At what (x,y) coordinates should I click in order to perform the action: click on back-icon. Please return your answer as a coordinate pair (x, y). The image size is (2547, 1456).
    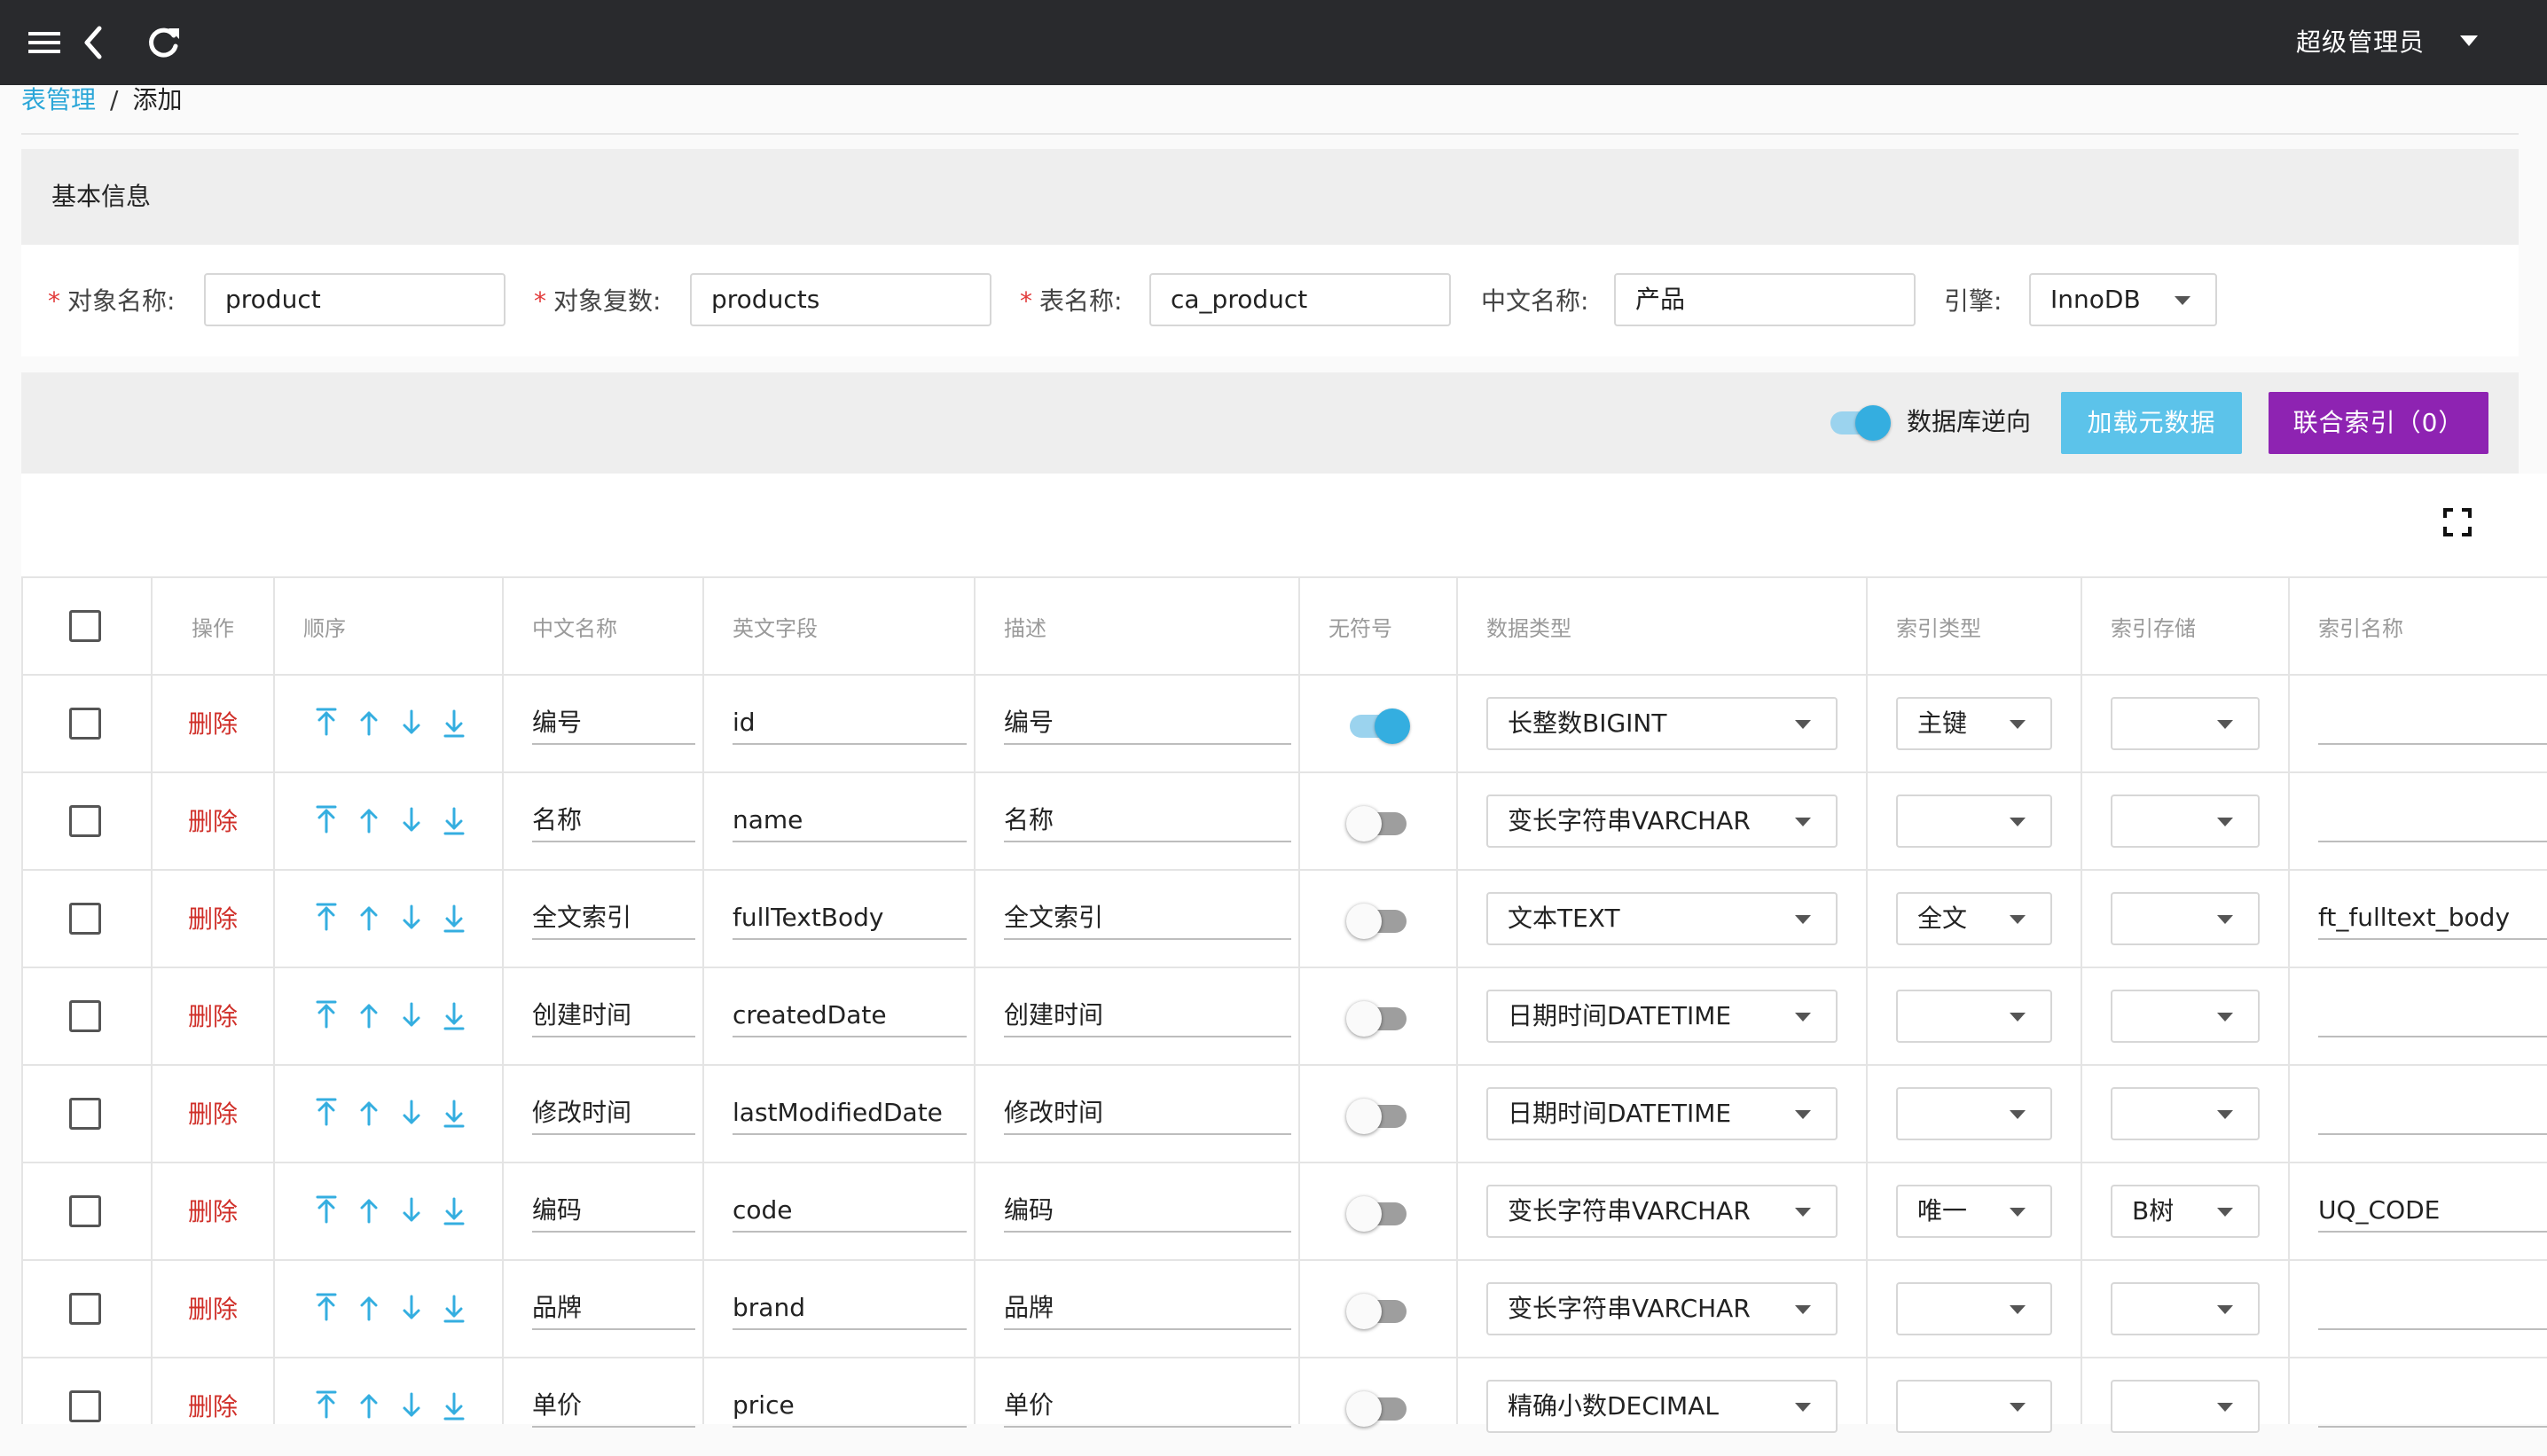
    Looking at the image, I should click on (94, 42).